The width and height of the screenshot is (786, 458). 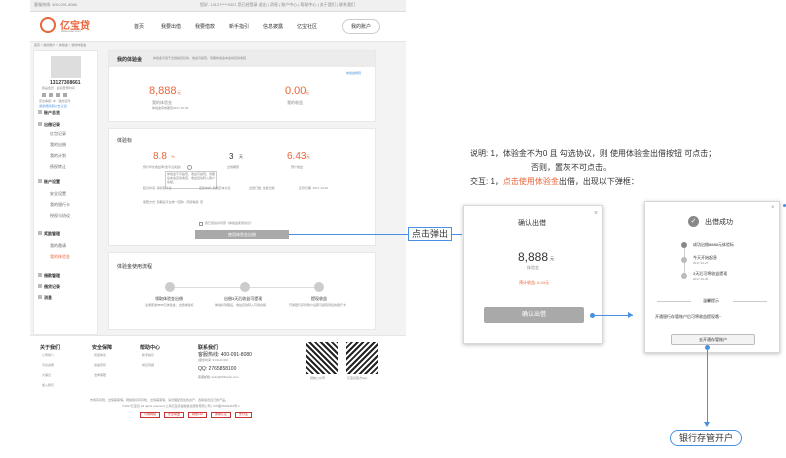 I want to click on sidebar-item-invite: 我的邀请, so click(x=58, y=246).